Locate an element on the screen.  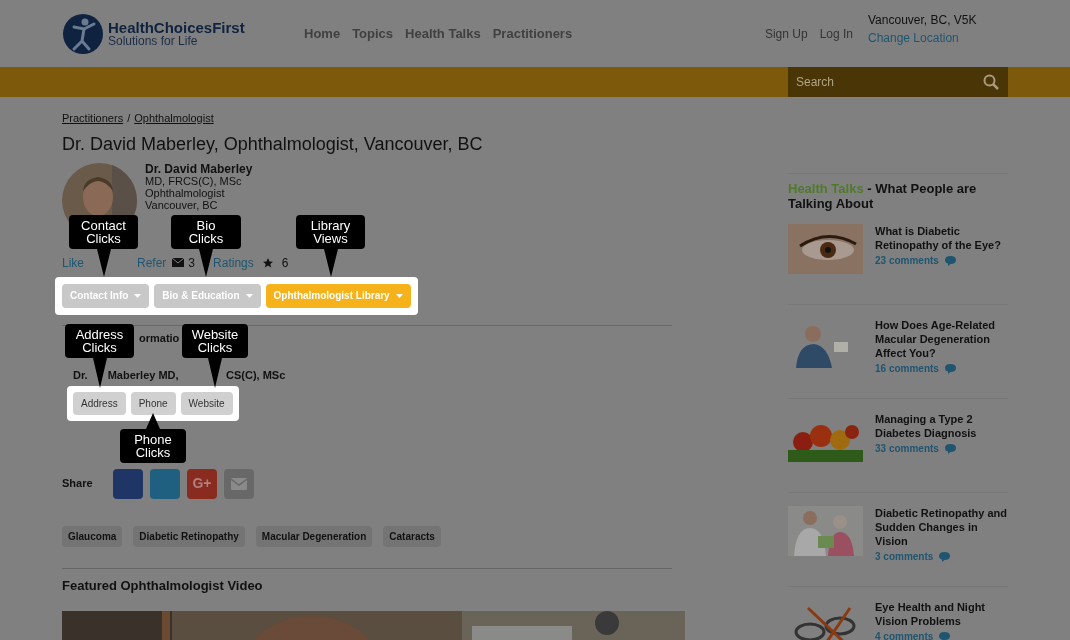
logo-tagline: Solutions for Life is located at coordinates (153, 41).